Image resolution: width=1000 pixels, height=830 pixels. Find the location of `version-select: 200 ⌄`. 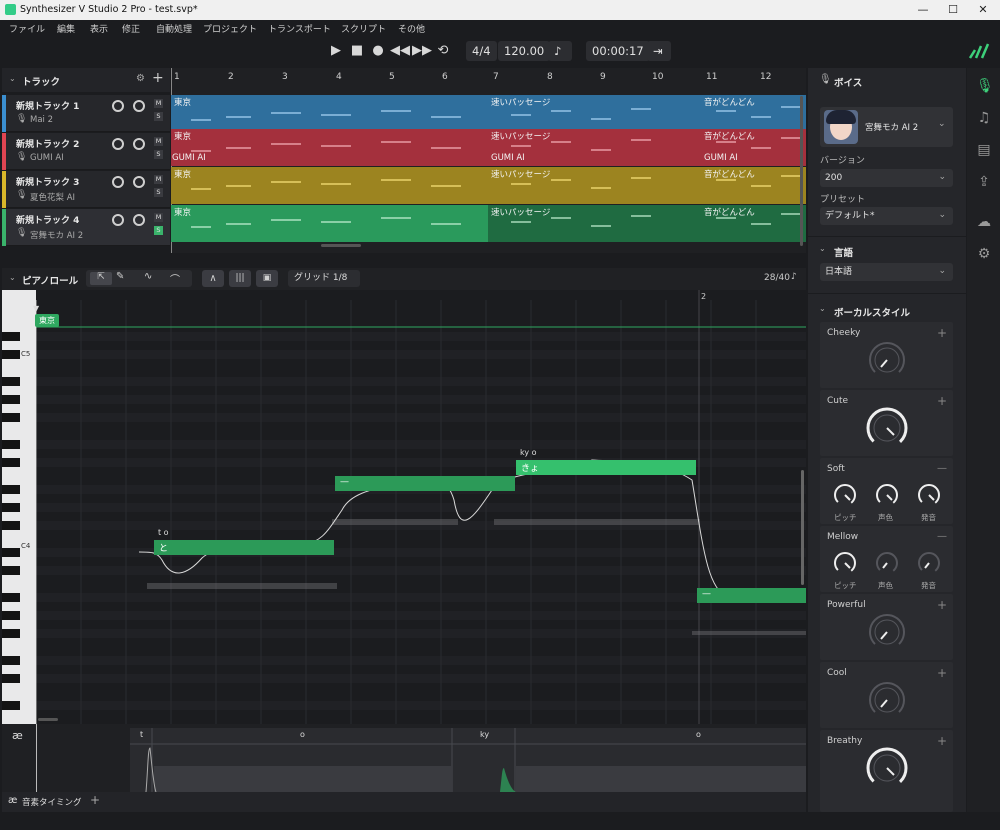

version-select: 200 ⌄ is located at coordinates (886, 178).